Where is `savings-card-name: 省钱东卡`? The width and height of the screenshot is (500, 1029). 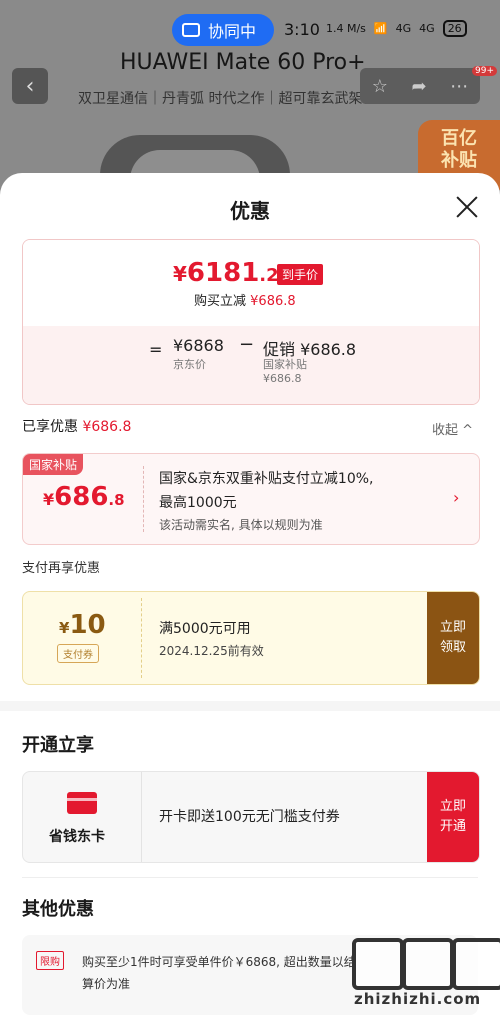
savings-card-name: 省钱东卡 is located at coordinates (77, 837).